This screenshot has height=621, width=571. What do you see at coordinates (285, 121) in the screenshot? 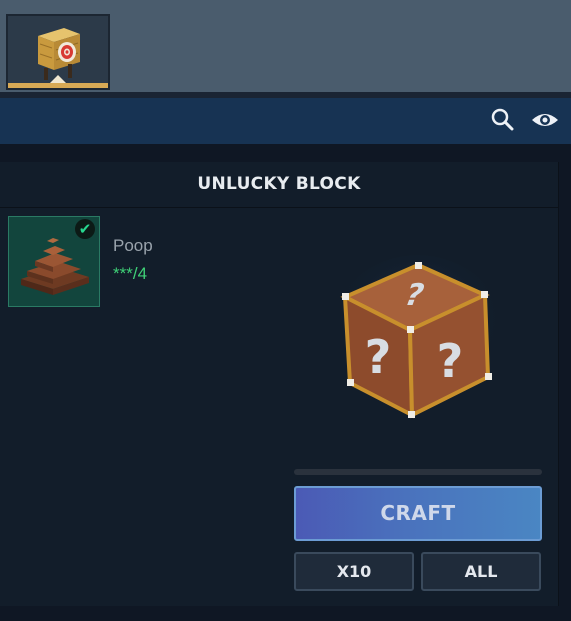
I see `toolbar` at bounding box center [285, 121].